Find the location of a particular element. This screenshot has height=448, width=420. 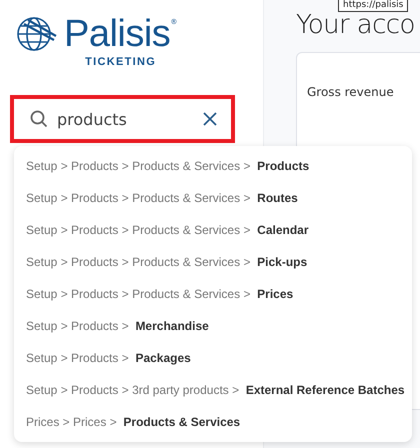

search-result-item: Setup > Products > Products & Services > Routes is located at coordinates (213, 198).